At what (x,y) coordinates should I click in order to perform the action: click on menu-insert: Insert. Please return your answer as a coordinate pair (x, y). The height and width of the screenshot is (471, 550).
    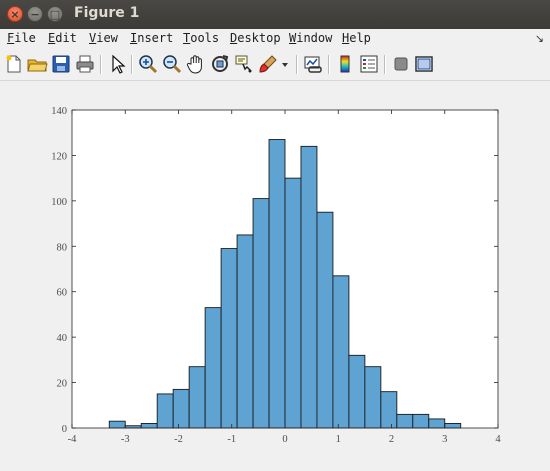
    Looking at the image, I should click on (151, 38).